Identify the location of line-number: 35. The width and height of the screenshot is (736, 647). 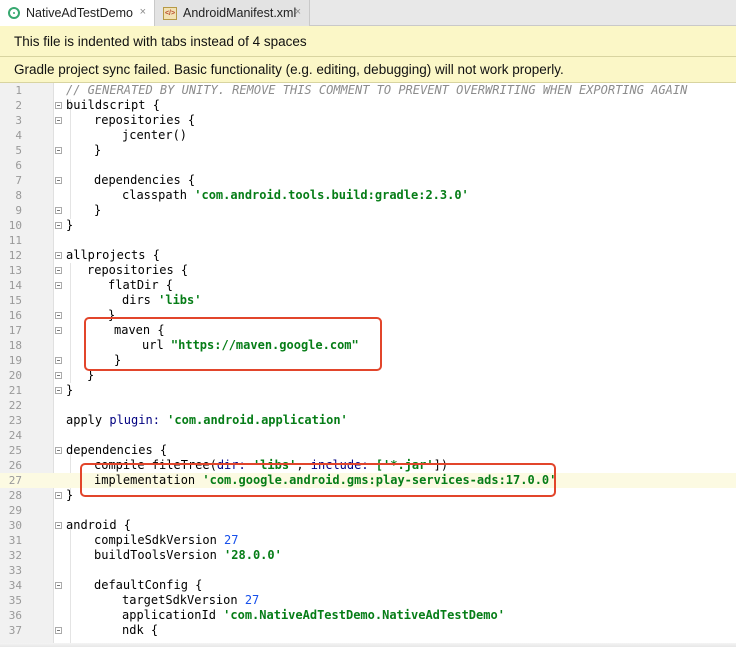
(15, 600).